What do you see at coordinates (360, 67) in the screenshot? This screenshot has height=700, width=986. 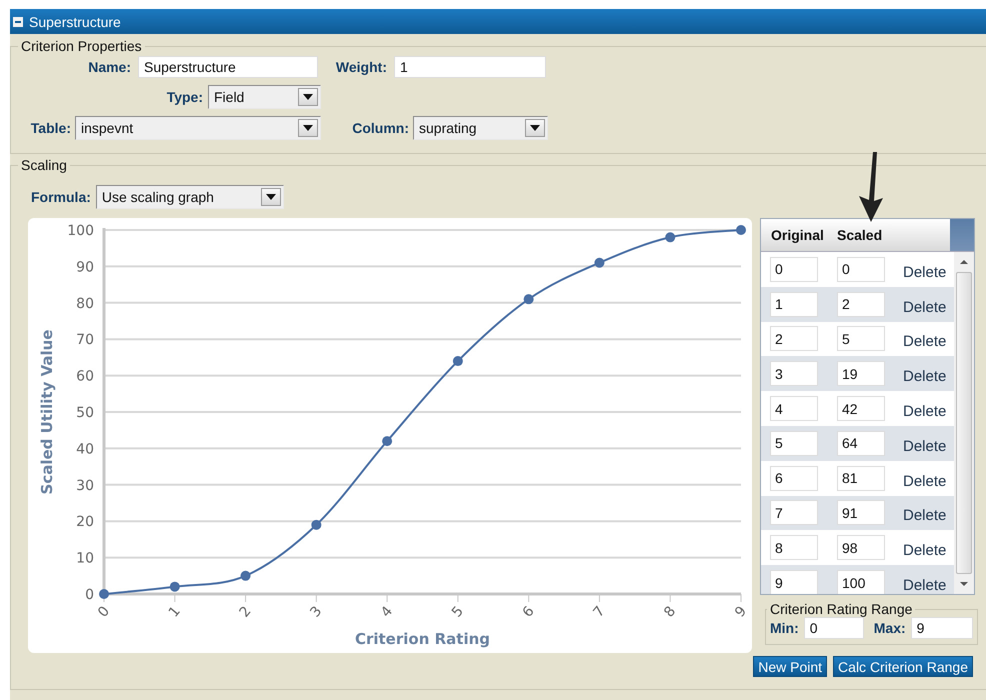 I see `field-label: Weight:` at bounding box center [360, 67].